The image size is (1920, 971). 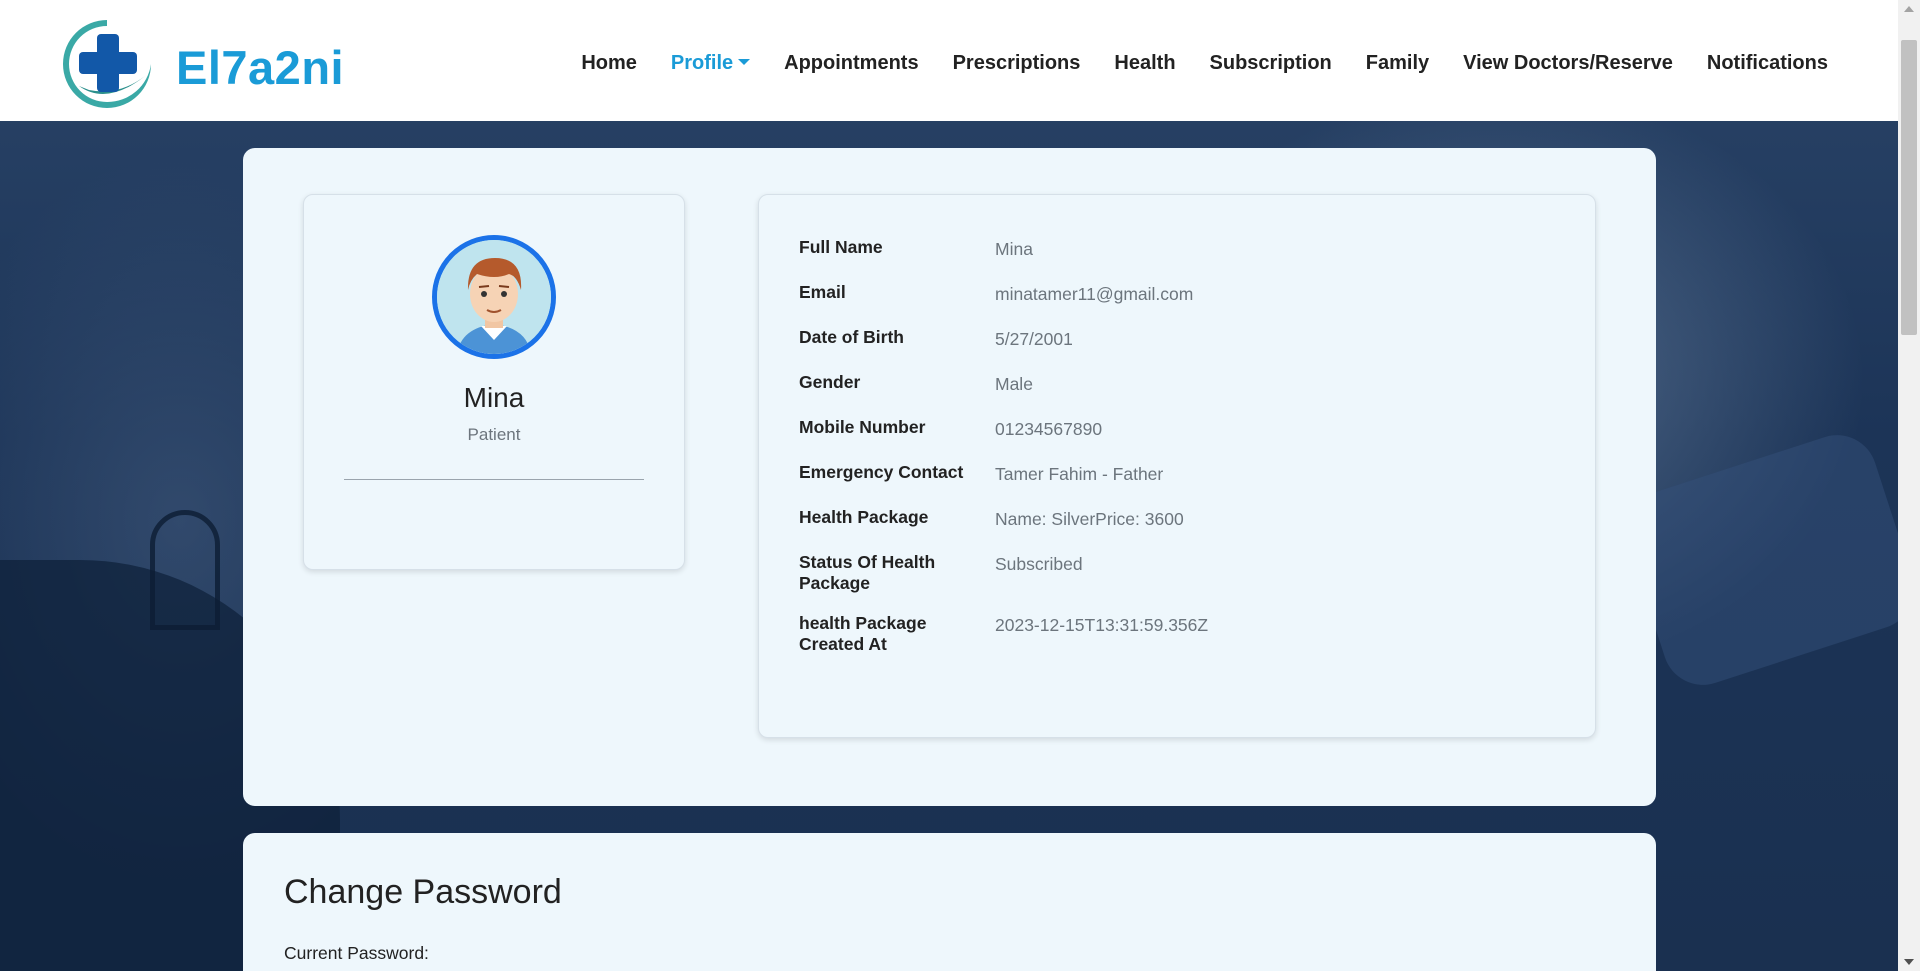 What do you see at coordinates (867, 572) in the screenshot?
I see `detail-label: Status Of Health Package` at bounding box center [867, 572].